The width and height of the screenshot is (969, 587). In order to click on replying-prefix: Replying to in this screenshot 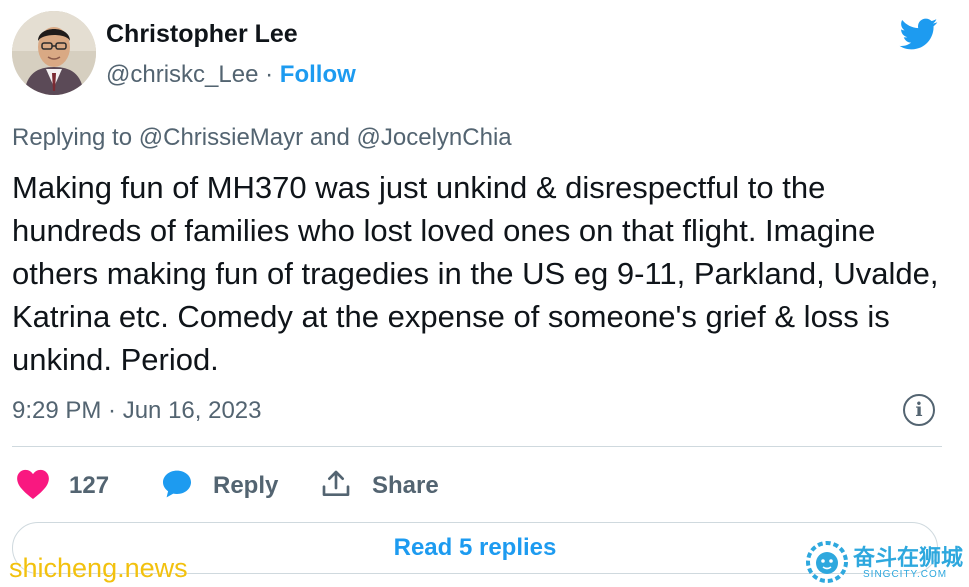, I will do `click(72, 137)`.